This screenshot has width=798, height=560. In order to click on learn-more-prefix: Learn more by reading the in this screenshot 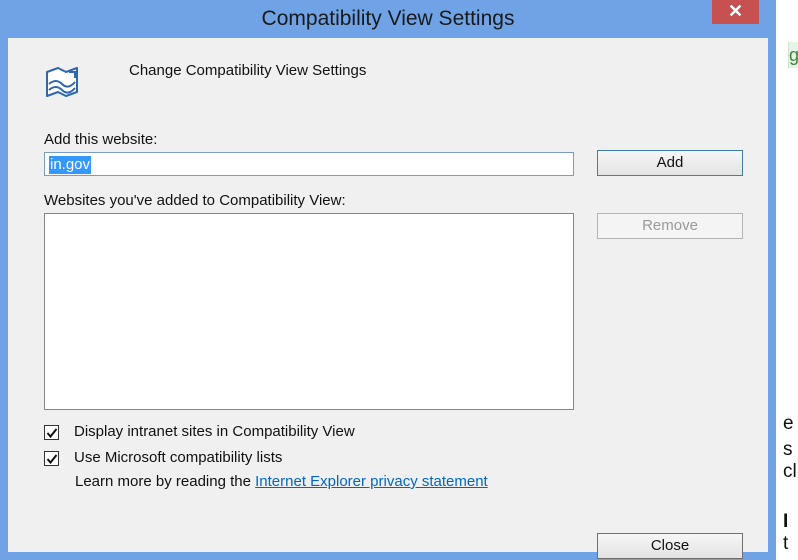, I will do `click(165, 481)`.